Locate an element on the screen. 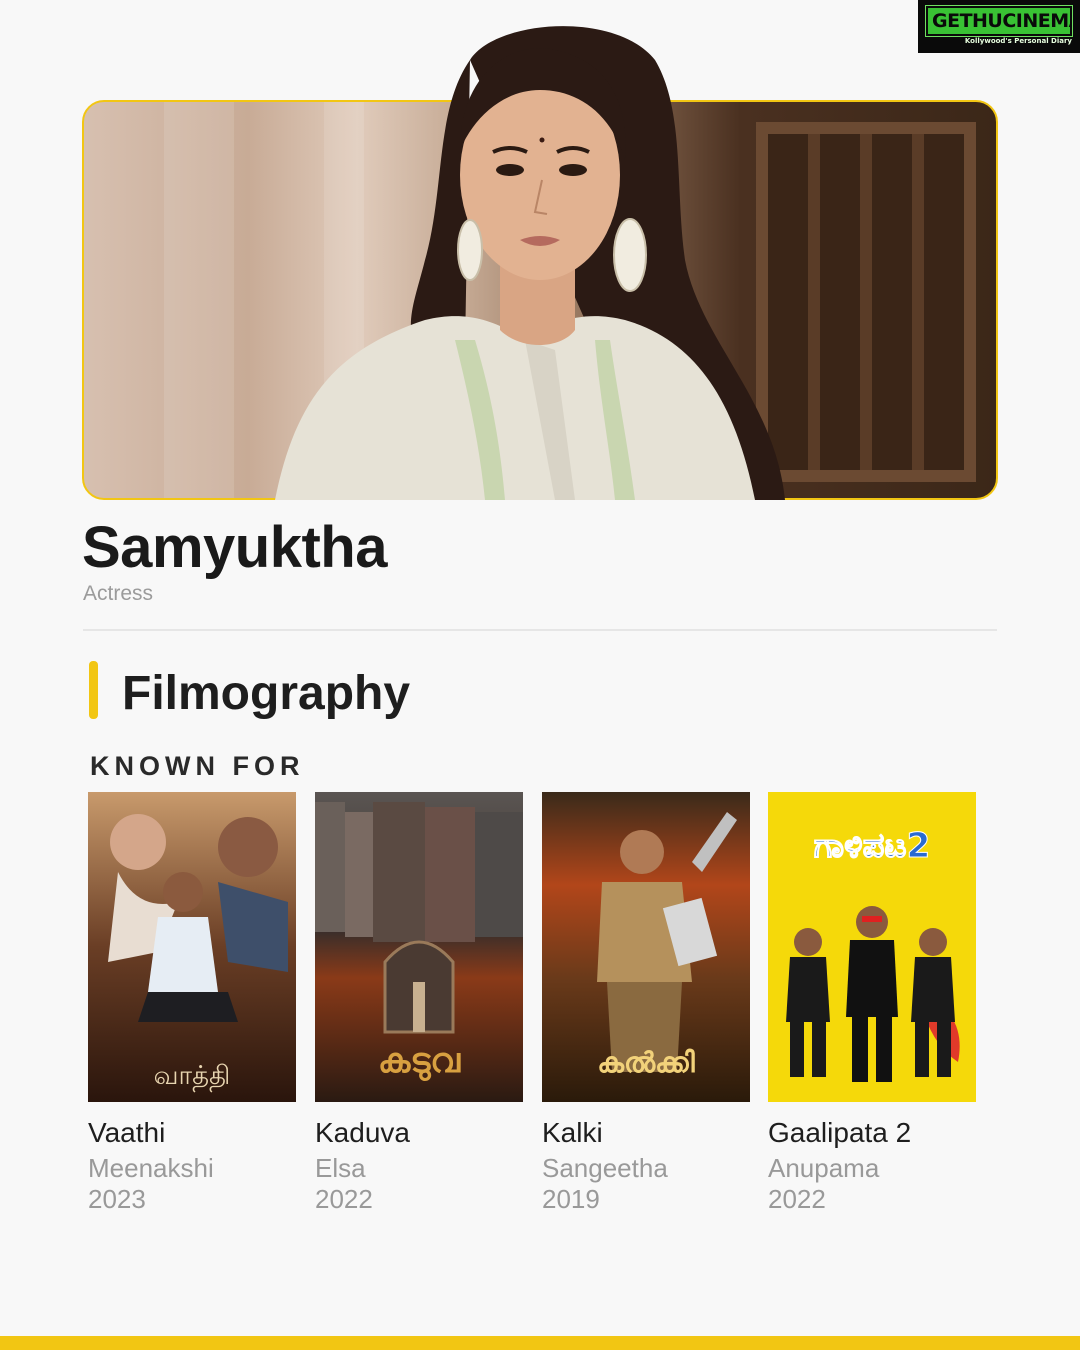 The width and height of the screenshot is (1080, 1350). known-for-label: KNOWN FOR is located at coordinates (197, 766).